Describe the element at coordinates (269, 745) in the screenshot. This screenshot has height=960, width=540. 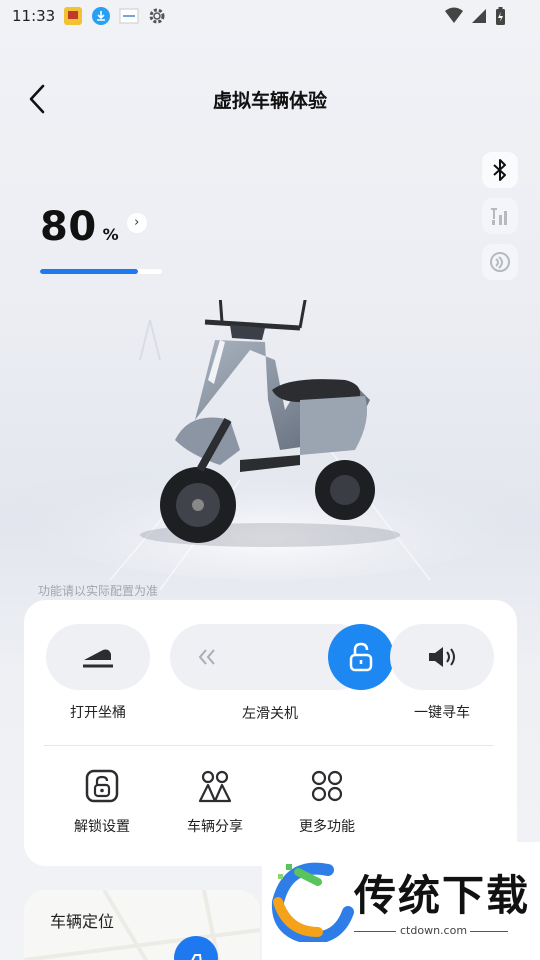
I see `divider` at that location.